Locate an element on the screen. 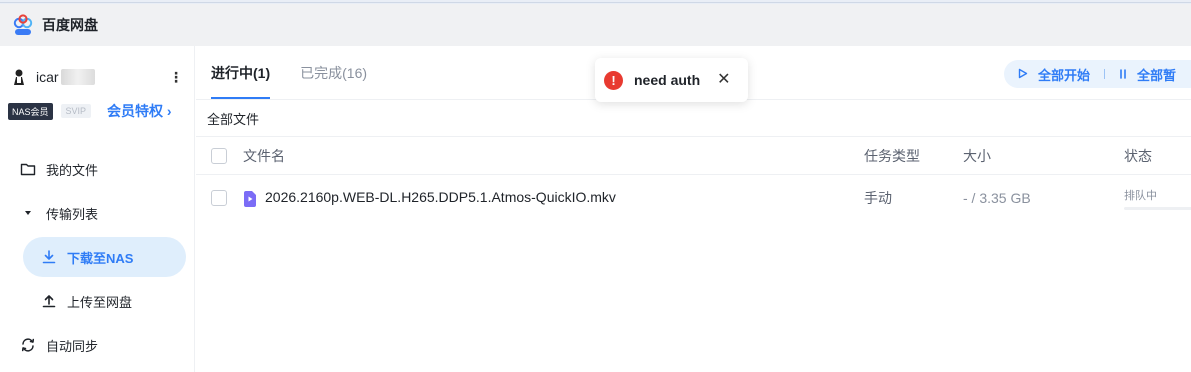 This screenshot has width=1191, height=372. membership-badges: NAS会员 SVIP 会员特权 › is located at coordinates (90, 111).